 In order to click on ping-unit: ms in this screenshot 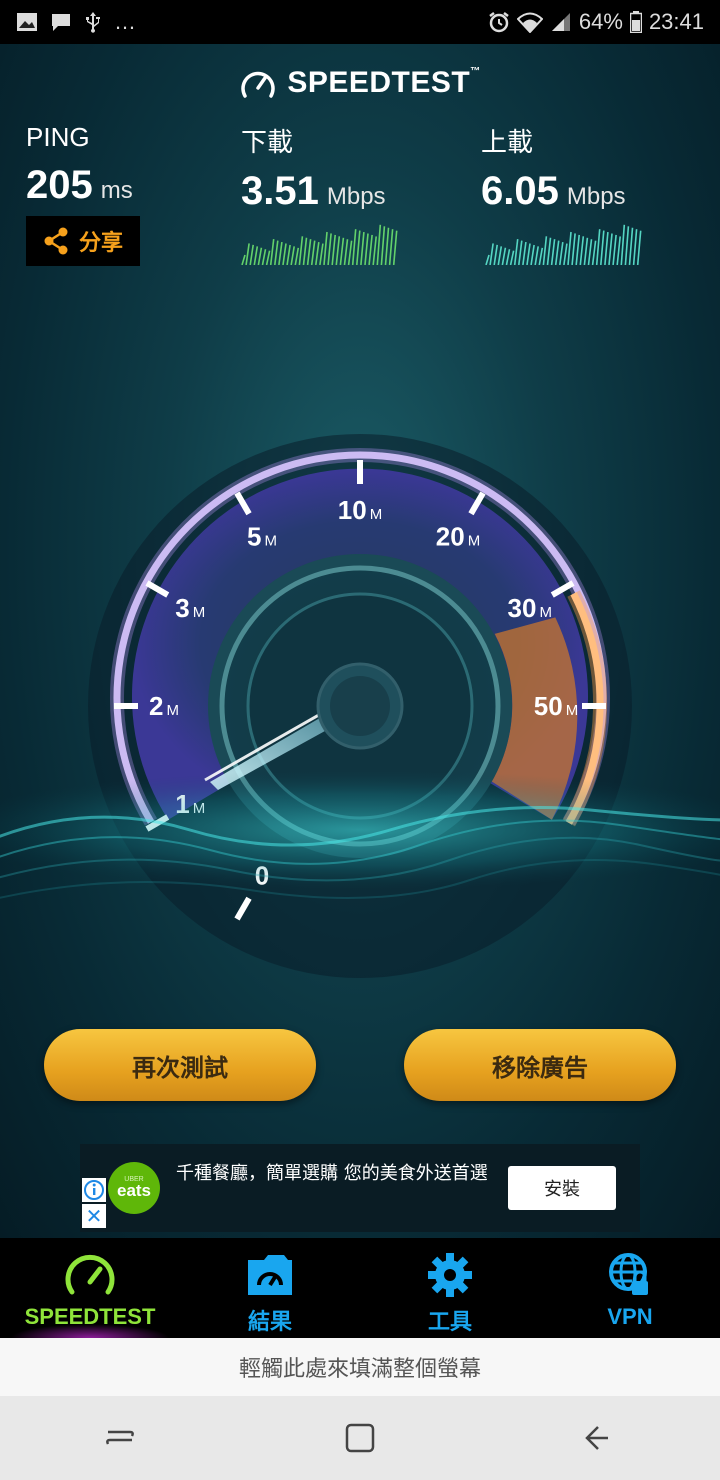, I will do `click(116, 190)`.